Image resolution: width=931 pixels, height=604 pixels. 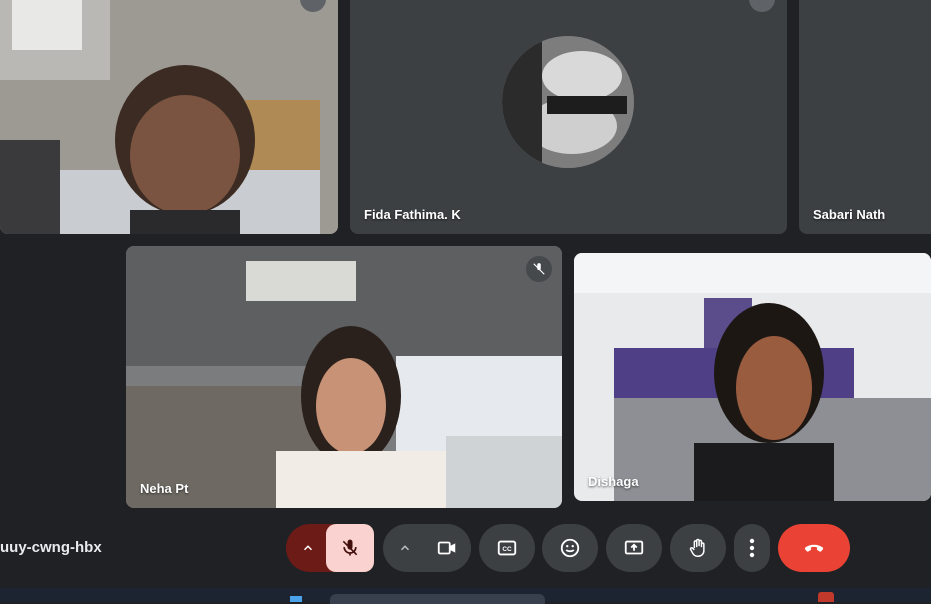 I want to click on mic-toggle-button, so click(x=350, y=548).